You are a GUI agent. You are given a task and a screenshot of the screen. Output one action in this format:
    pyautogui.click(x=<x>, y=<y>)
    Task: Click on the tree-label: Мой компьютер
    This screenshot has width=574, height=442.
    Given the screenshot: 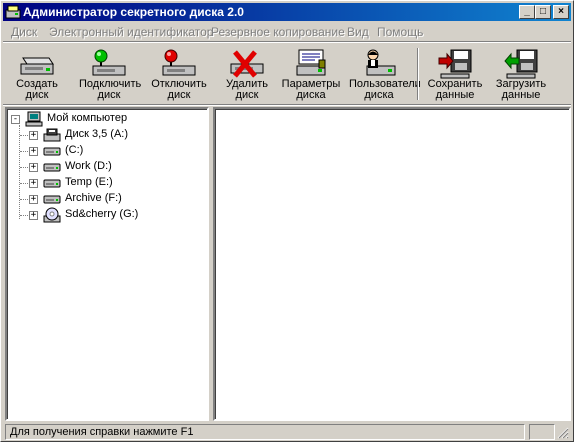 What is the action you would take?
    pyautogui.click(x=87, y=118)
    